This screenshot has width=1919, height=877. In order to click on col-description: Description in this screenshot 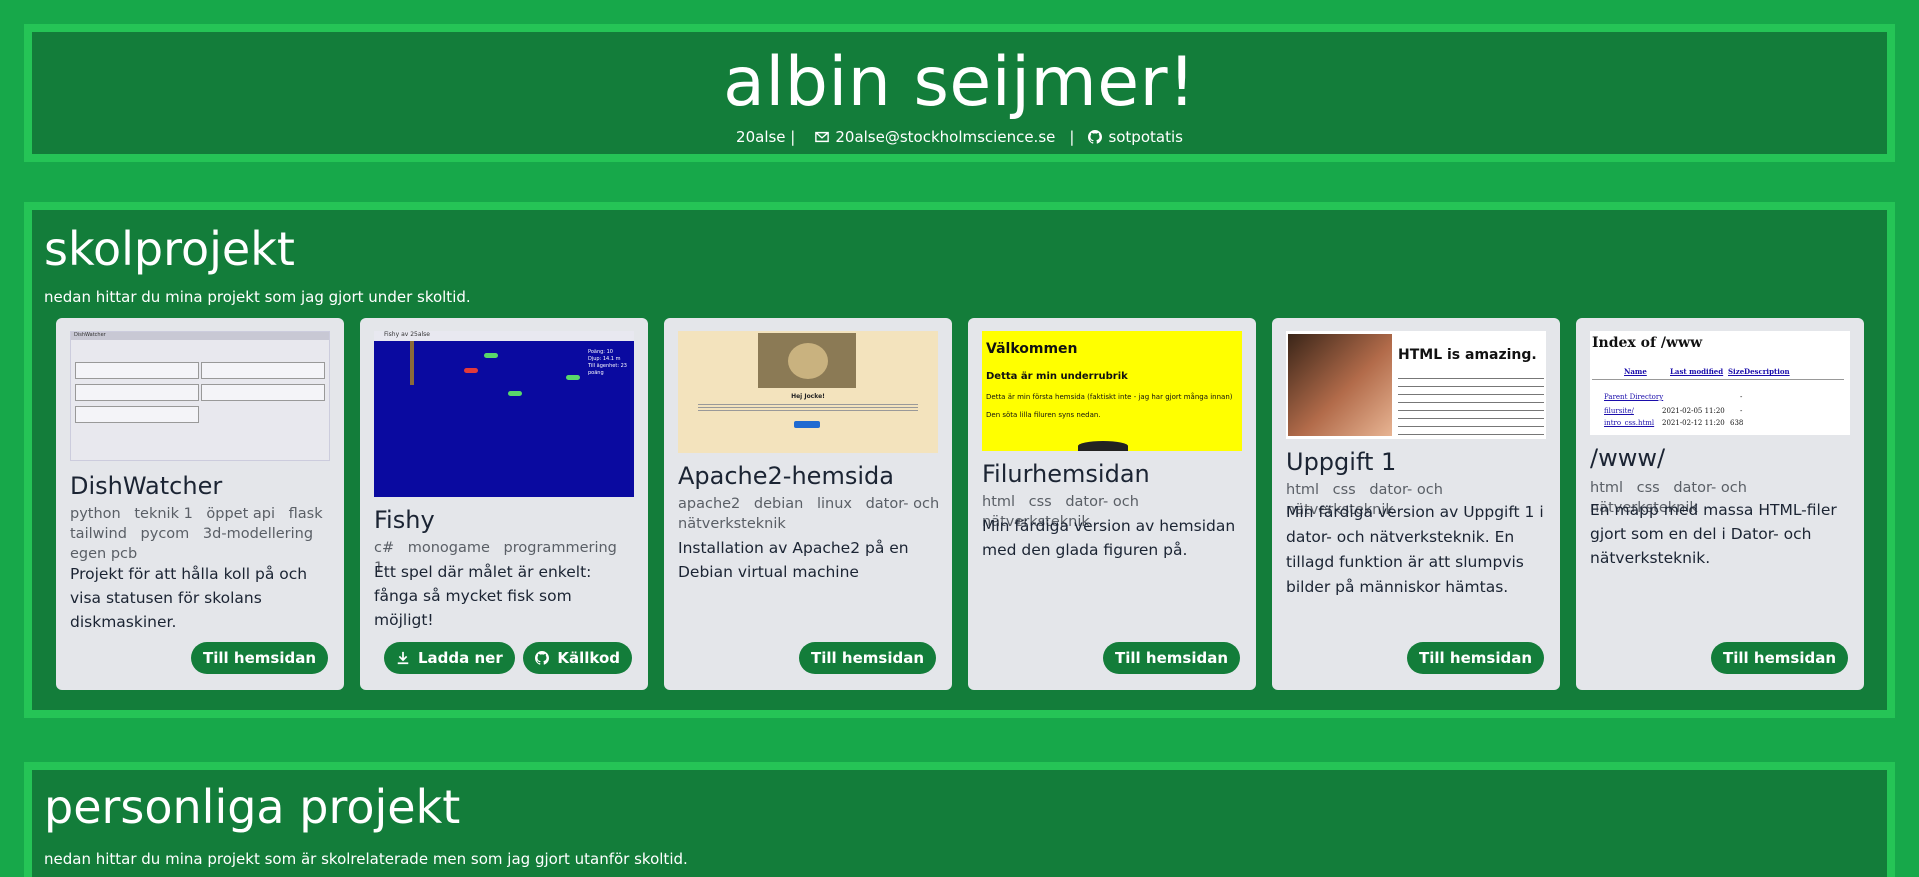, I will do `click(1767, 371)`.